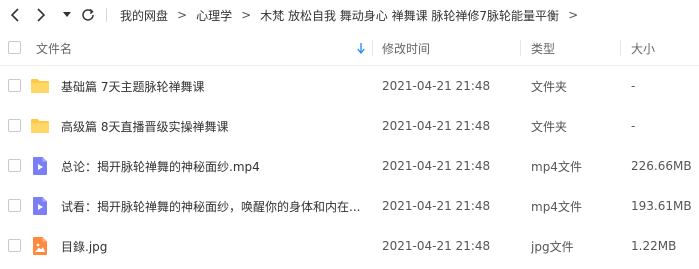 This screenshot has width=699, height=269. Describe the element at coordinates (214, 15) in the screenshot. I see `breadcrumb-item-psychology: 心理学` at that location.